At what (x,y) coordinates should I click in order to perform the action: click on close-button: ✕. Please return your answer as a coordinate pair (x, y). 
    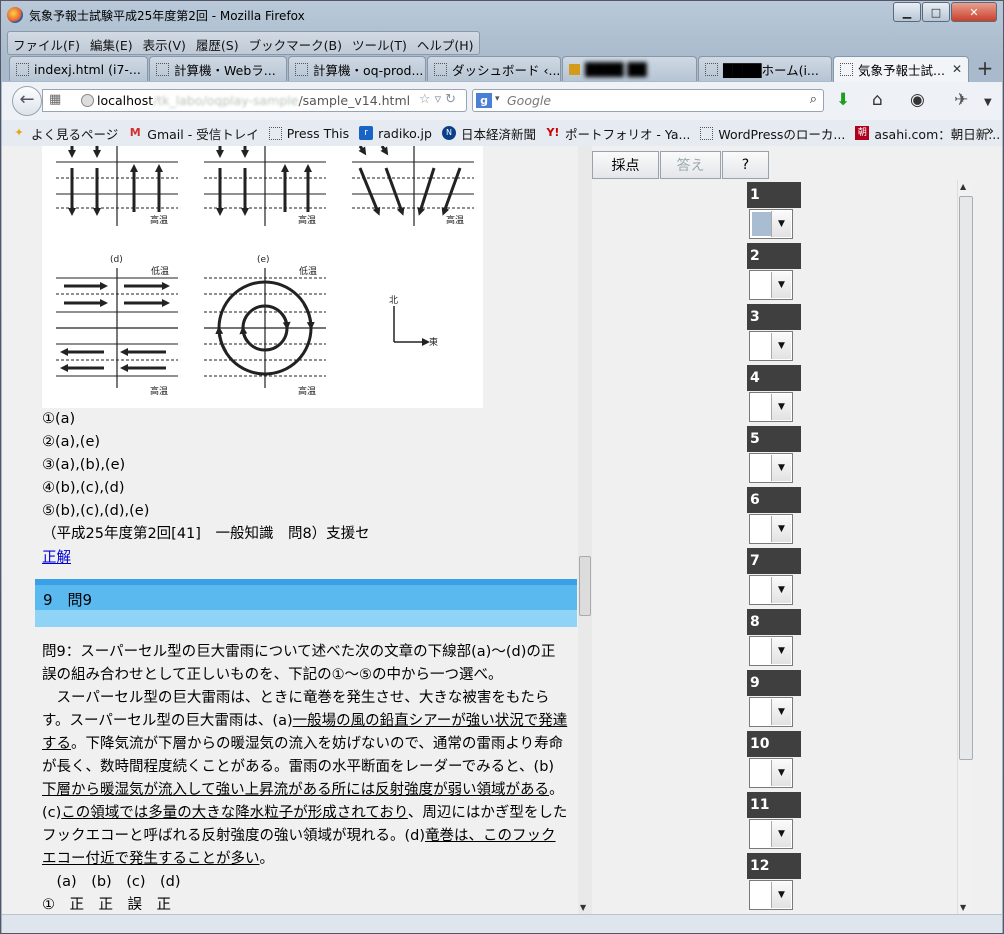
    Looking at the image, I should click on (974, 12).